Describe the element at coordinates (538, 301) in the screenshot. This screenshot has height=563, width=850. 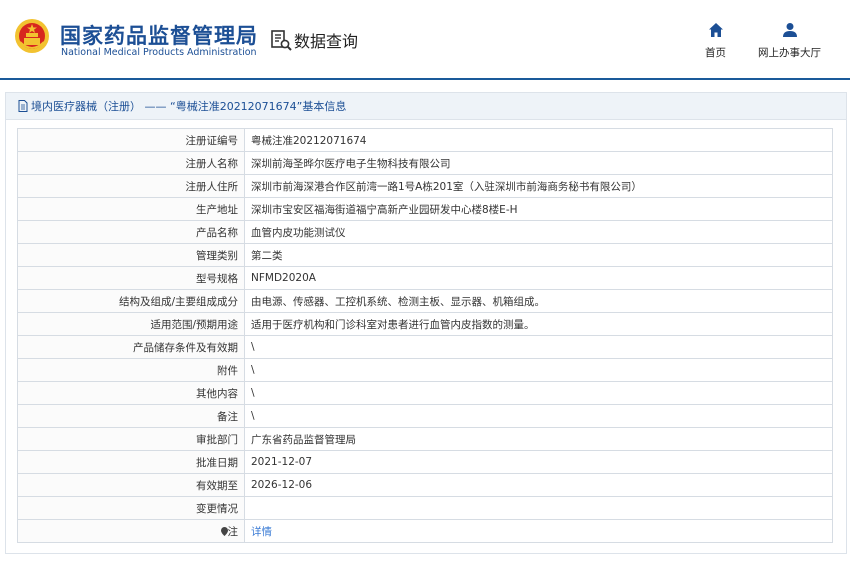
I see `field-value: 由电源、传感器、工控机系统、检测主板、显示器、机箱组成。` at that location.